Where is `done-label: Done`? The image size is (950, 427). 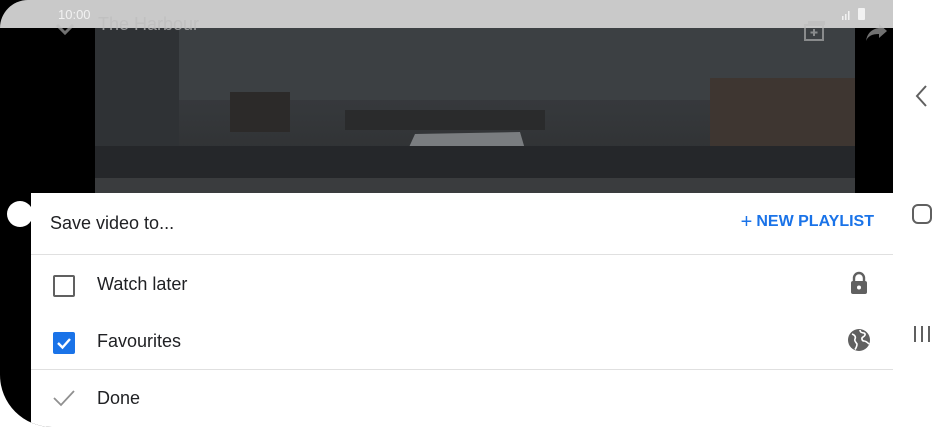
done-label: Done is located at coordinates (119, 398).